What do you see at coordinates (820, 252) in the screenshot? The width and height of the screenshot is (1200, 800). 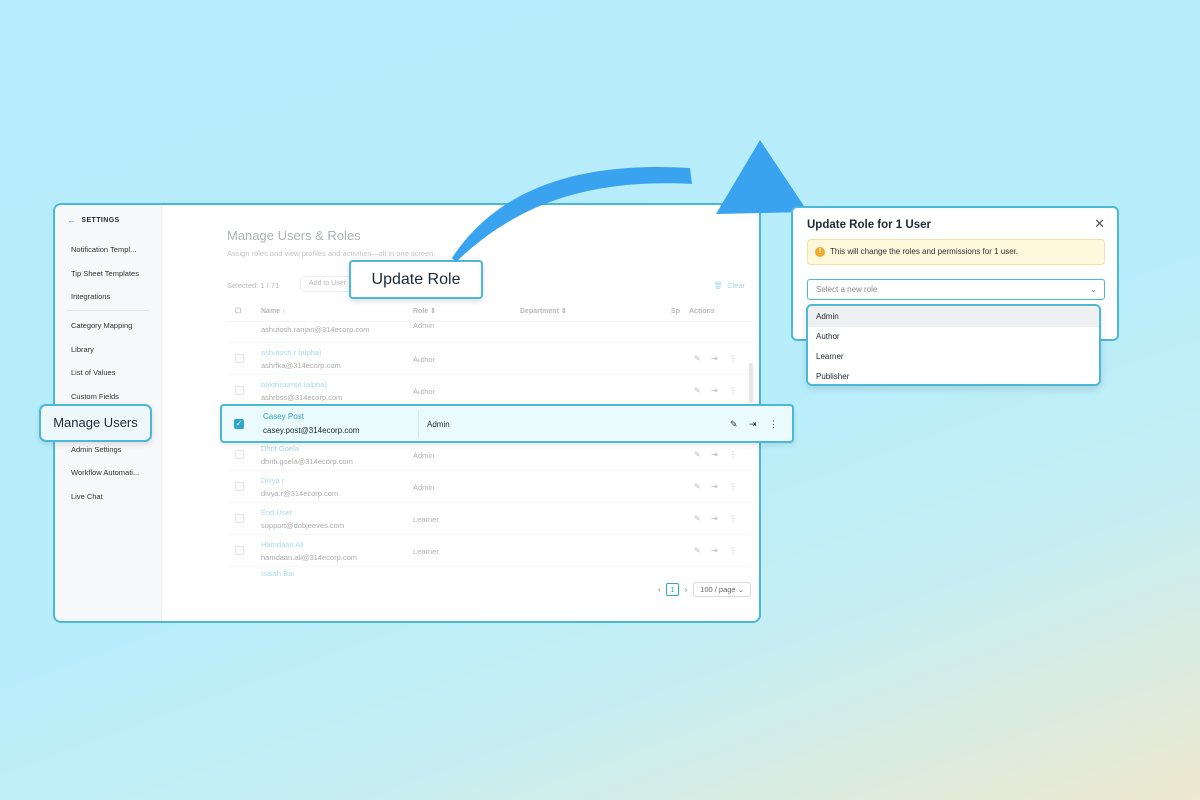 I see `warning-icon: !` at bounding box center [820, 252].